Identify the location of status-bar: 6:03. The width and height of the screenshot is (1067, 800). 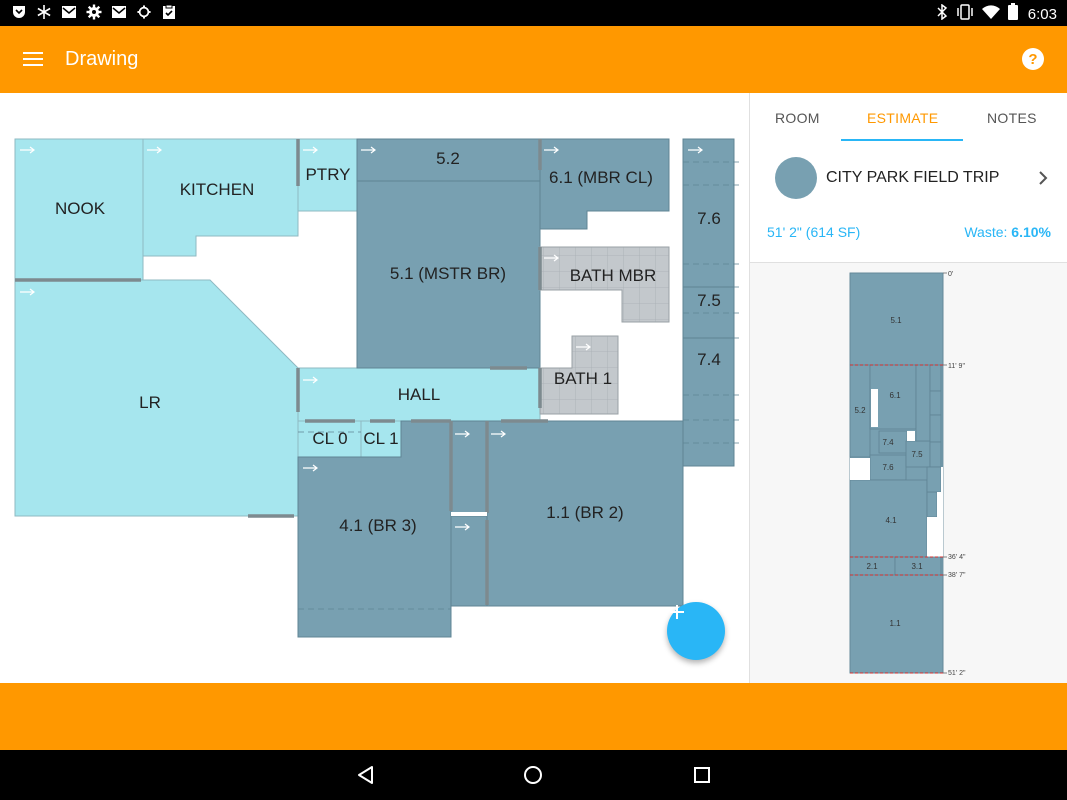
(533, 13).